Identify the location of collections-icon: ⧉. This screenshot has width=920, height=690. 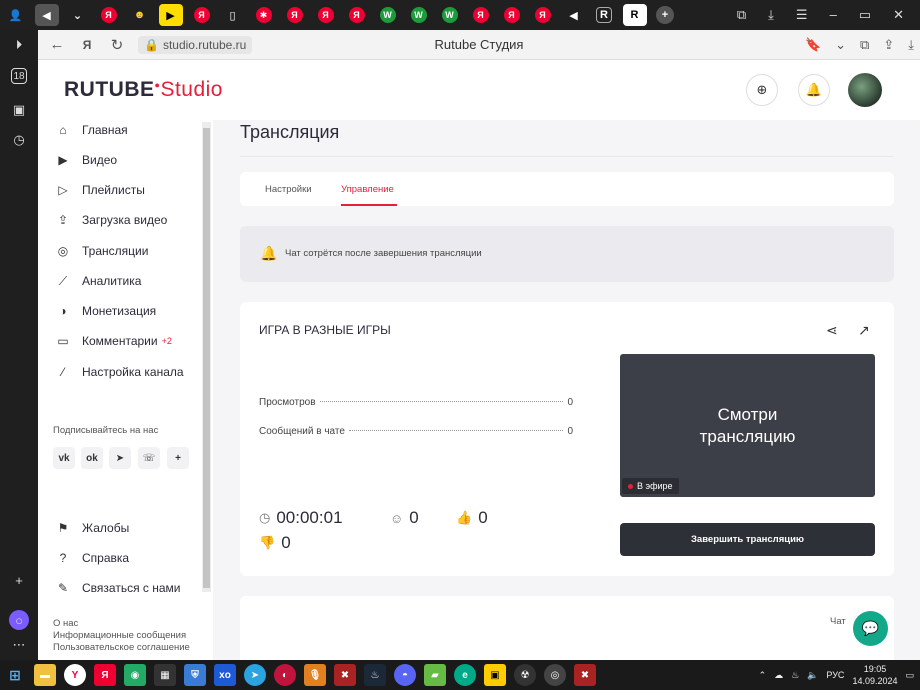
(741, 15).